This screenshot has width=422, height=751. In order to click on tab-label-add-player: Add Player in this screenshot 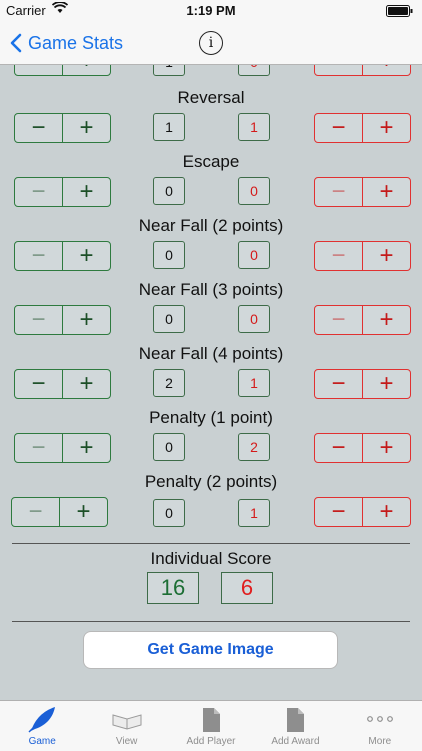, I will do `click(211, 741)`.